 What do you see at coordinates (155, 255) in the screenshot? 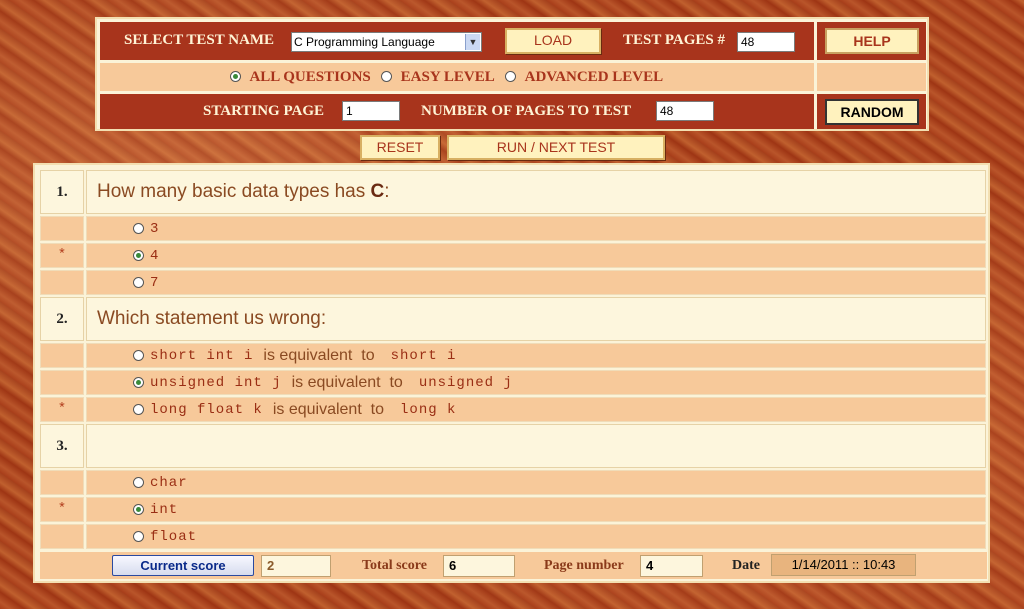
I see `answer-text: 4` at bounding box center [155, 255].